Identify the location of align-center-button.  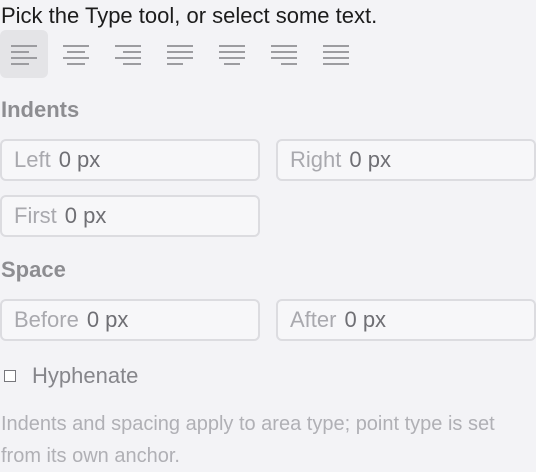
(76, 54).